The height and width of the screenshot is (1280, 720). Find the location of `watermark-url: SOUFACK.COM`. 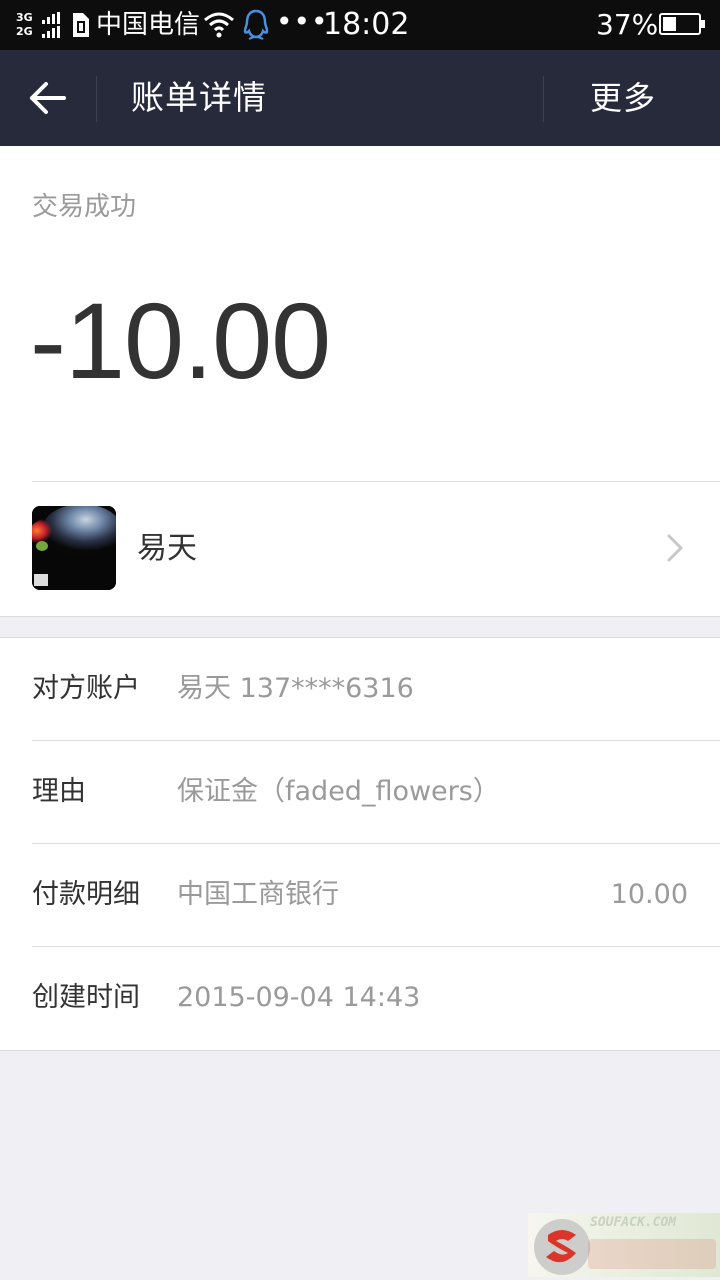

watermark-url: SOUFACK.COM is located at coordinates (633, 1222).